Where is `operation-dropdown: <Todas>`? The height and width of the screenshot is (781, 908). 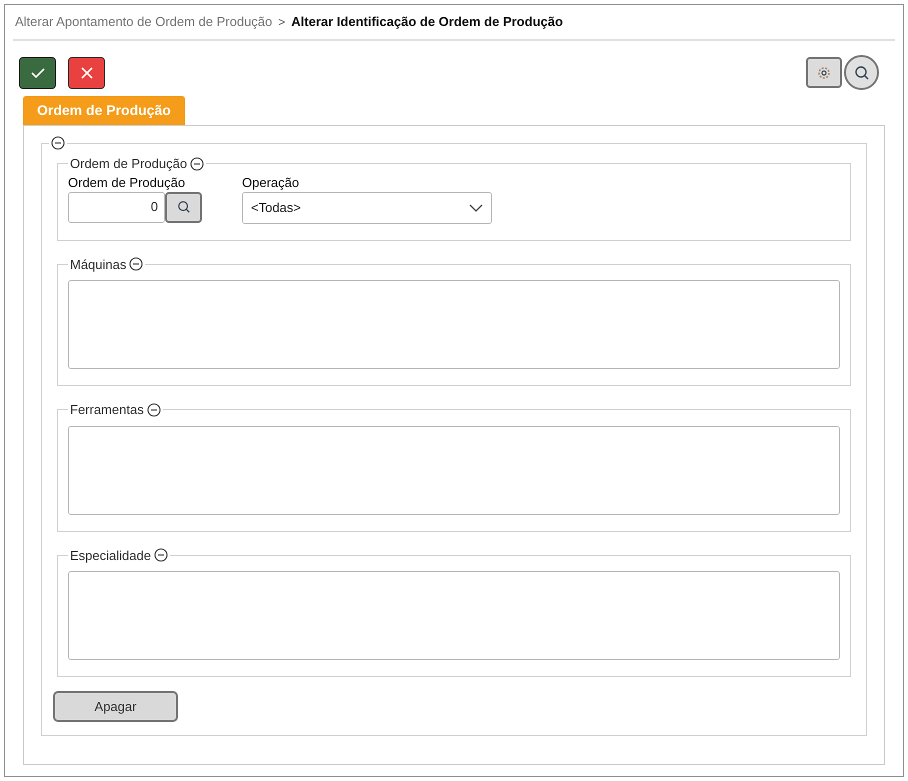
operation-dropdown: <Todas> is located at coordinates (367, 208).